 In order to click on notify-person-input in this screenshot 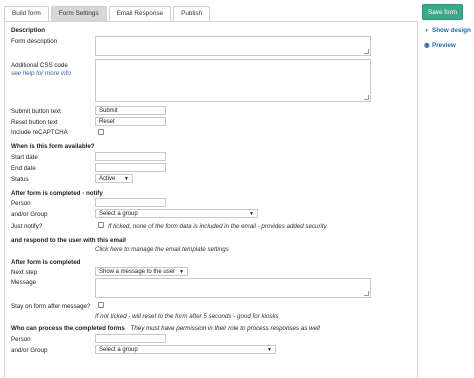, I will do `click(130, 202)`.